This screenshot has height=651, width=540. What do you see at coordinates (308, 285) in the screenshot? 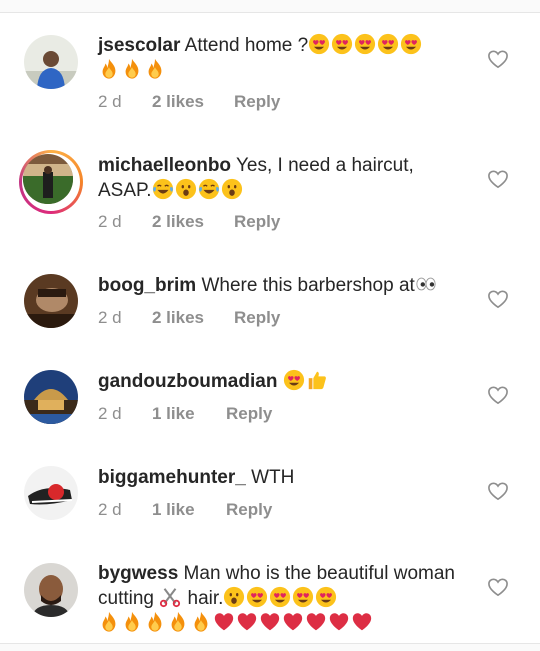
I see `comment-text: Where this barbershop at` at bounding box center [308, 285].